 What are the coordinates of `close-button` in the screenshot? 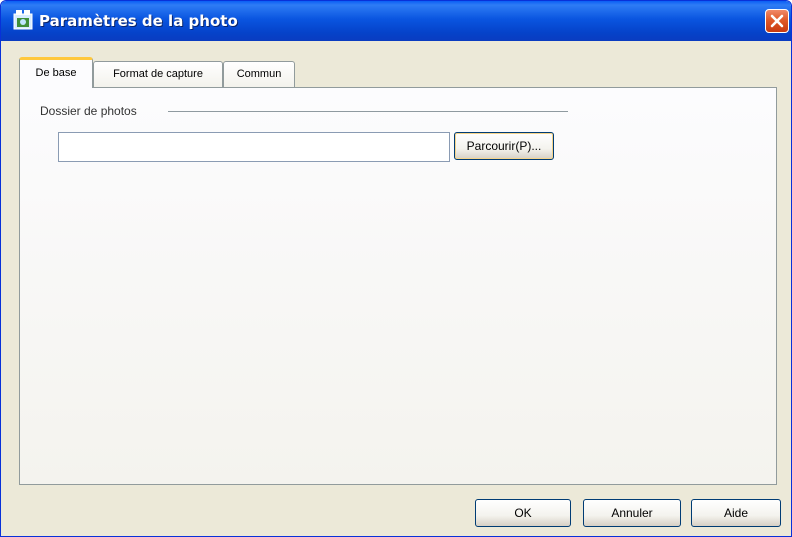 It's located at (777, 21).